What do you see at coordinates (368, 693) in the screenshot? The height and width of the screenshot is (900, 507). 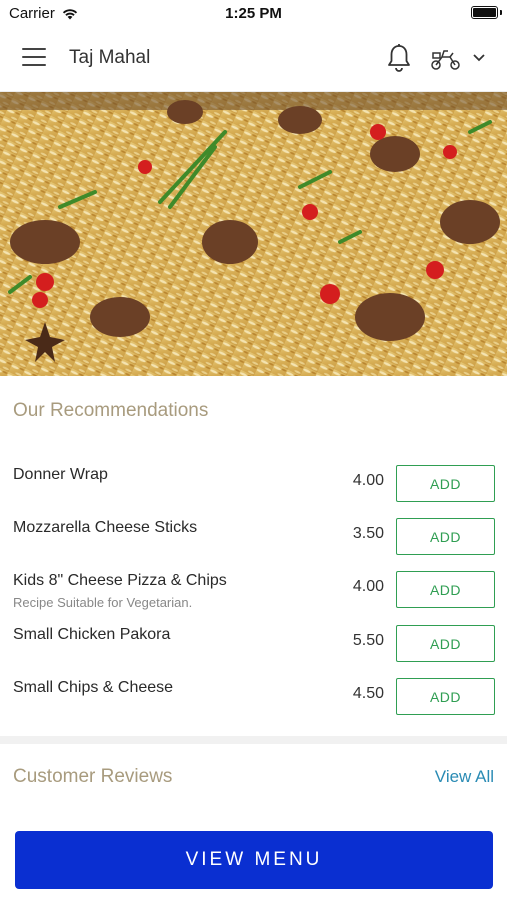 I see `item-price: 4.50` at bounding box center [368, 693].